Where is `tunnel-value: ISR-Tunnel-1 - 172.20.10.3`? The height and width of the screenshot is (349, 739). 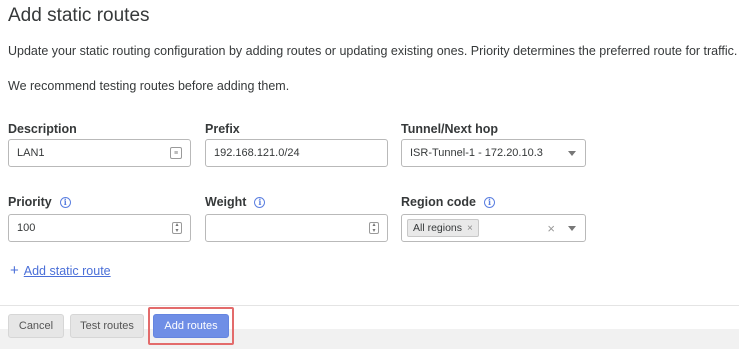 tunnel-value: ISR-Tunnel-1 - 172.20.10.3 is located at coordinates (476, 153).